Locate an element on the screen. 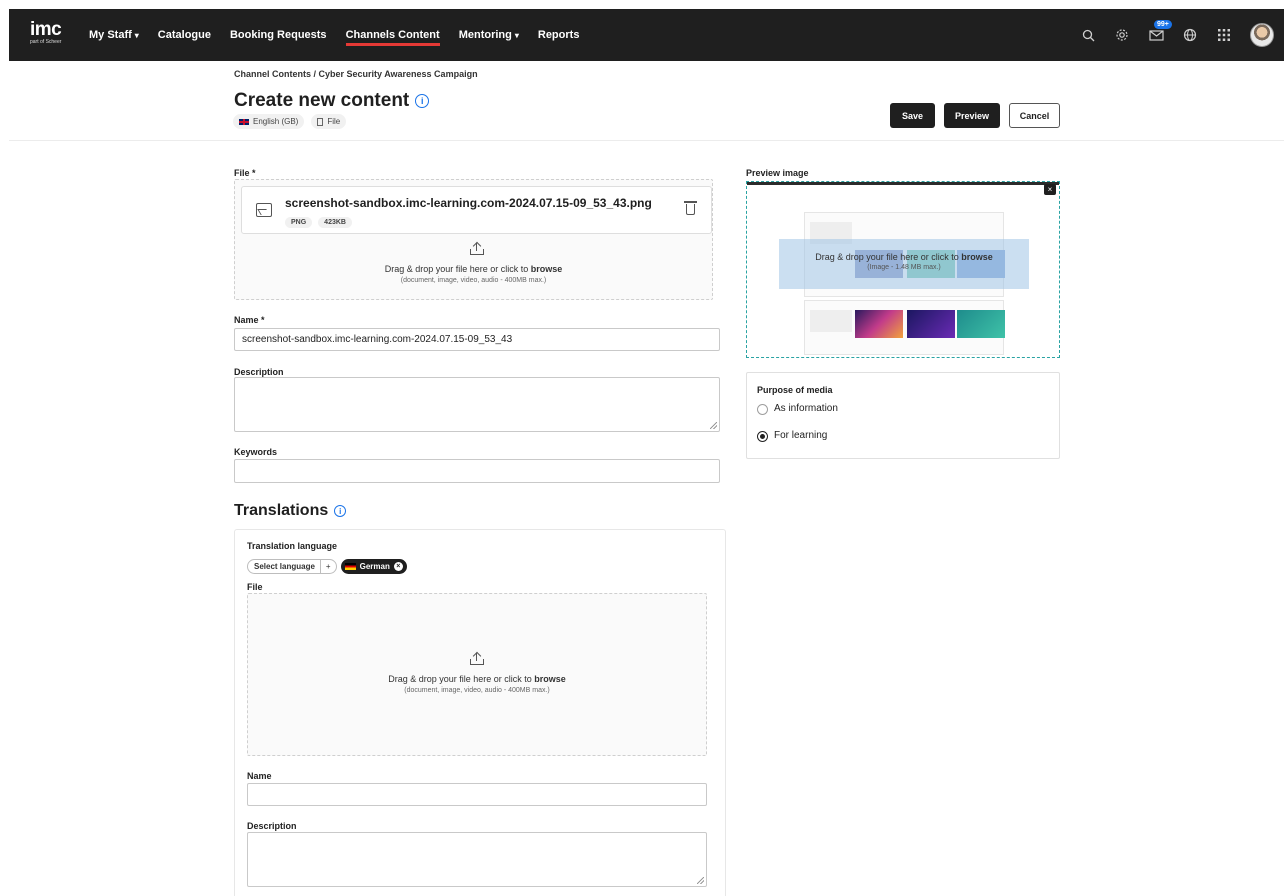 The width and height of the screenshot is (1284, 896). user-avatar is located at coordinates (1262, 35).